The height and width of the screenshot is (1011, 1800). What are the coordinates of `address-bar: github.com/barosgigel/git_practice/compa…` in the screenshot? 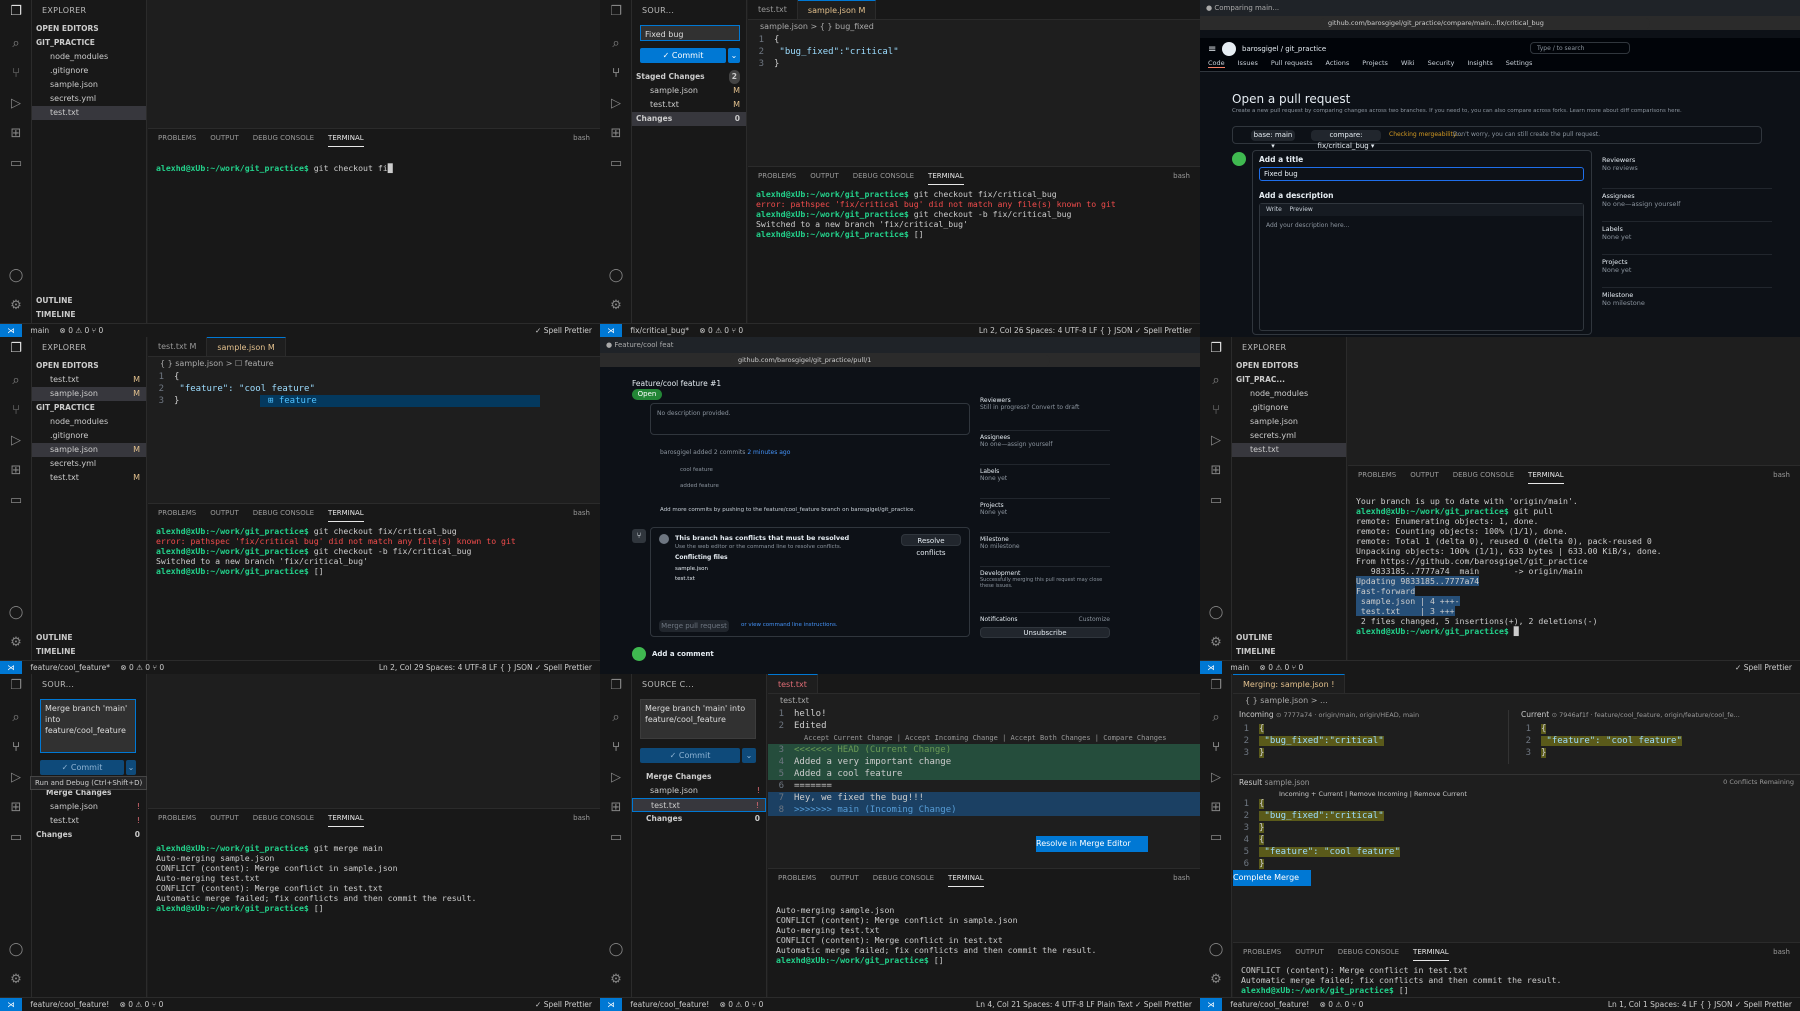 It's located at (1485, 23).